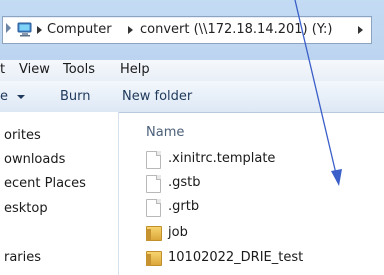  I want to click on file-name: job, so click(178, 232).